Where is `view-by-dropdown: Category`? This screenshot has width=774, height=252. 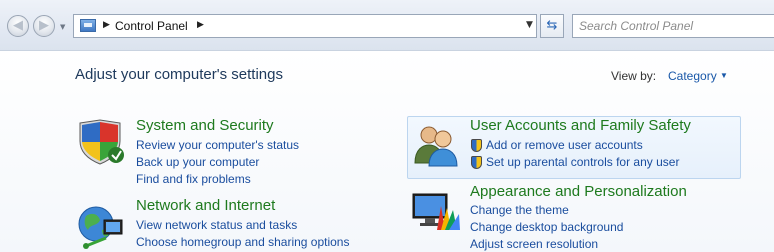 view-by-dropdown: Category is located at coordinates (692, 76).